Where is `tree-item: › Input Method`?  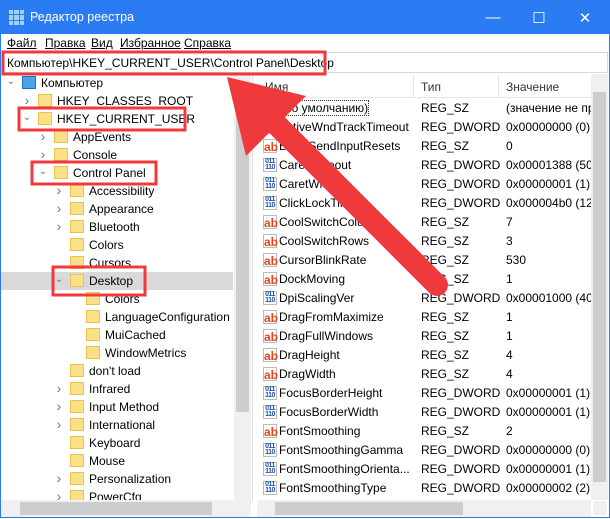 tree-item: › Input Method is located at coordinates (117, 407).